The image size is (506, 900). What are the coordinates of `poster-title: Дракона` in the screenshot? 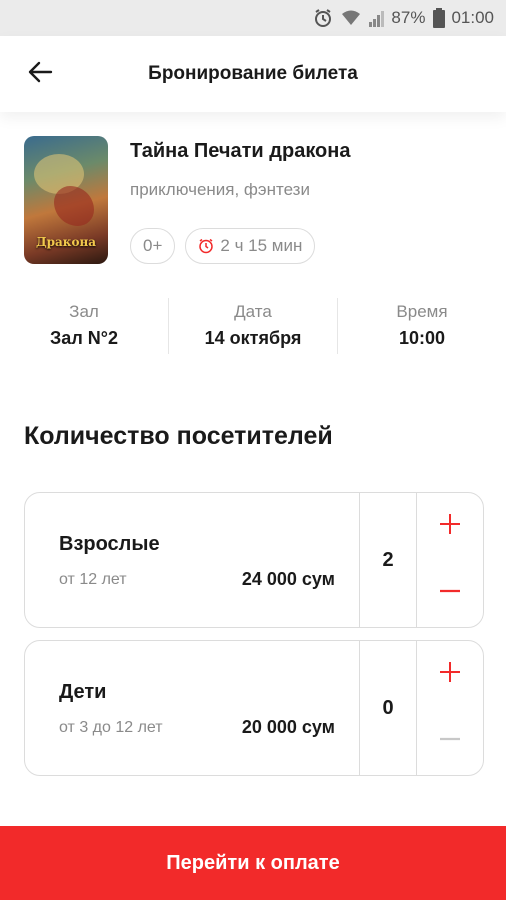 It's located at (66, 242).